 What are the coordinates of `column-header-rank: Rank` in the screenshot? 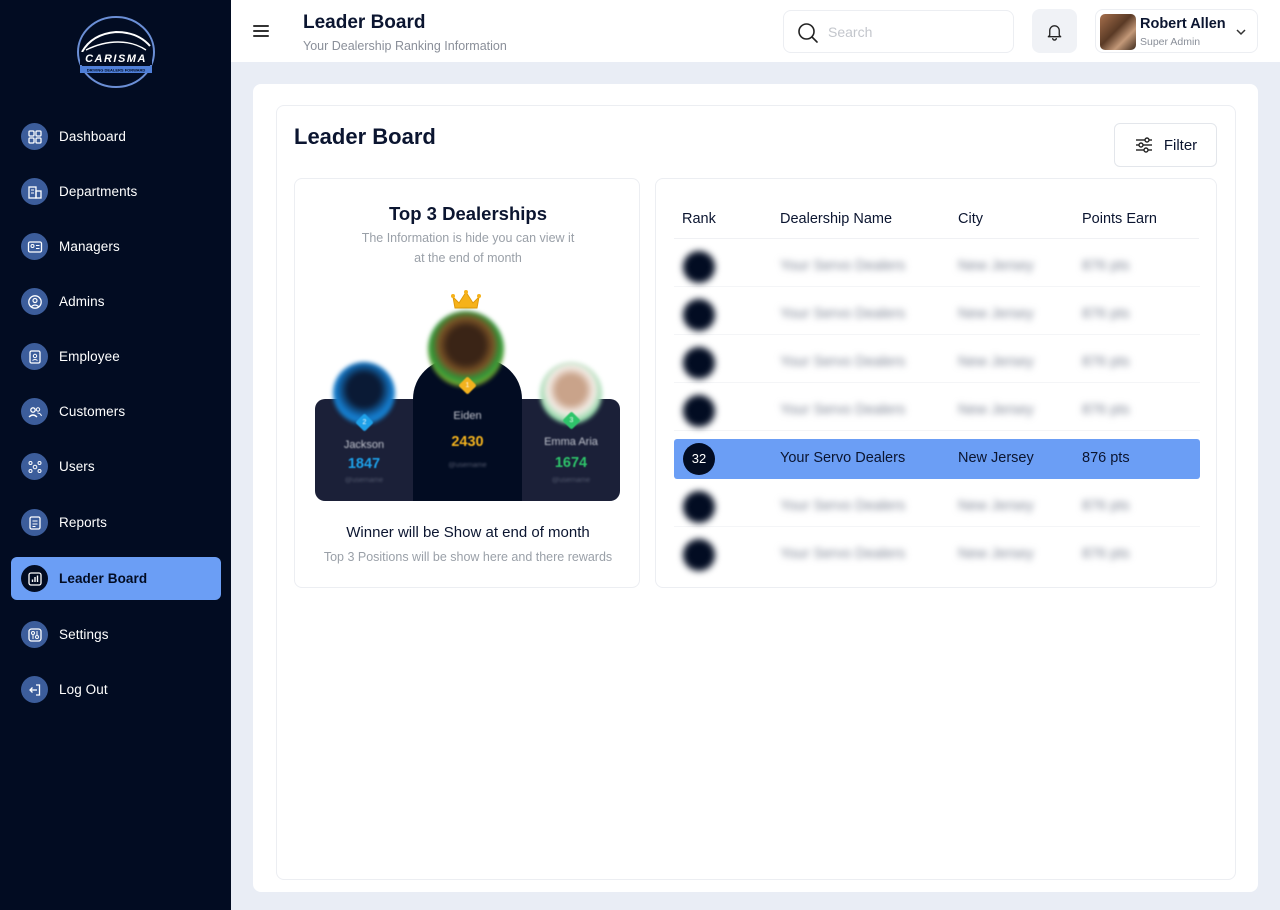 It's located at (699, 219).